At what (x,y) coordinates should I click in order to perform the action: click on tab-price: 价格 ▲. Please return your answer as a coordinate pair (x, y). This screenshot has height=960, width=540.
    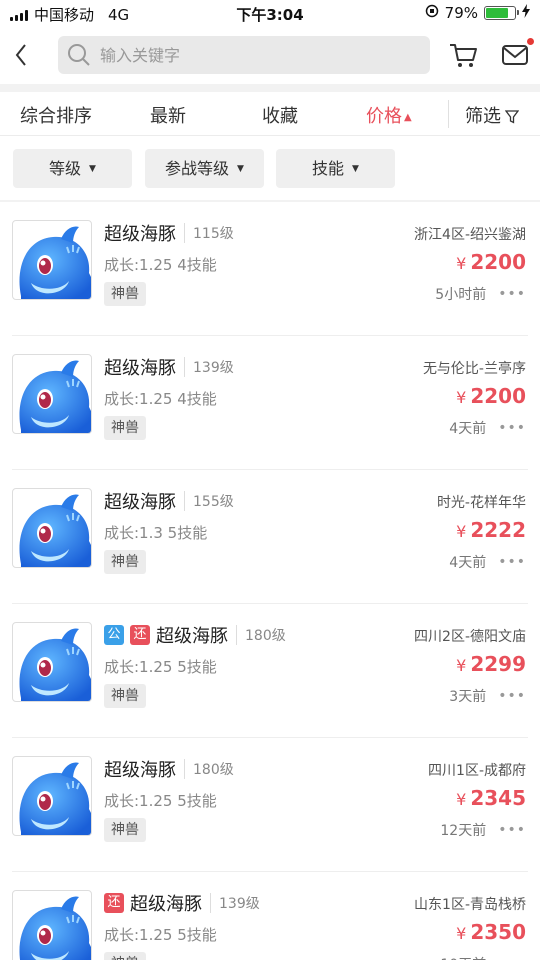
    Looking at the image, I should click on (389, 115).